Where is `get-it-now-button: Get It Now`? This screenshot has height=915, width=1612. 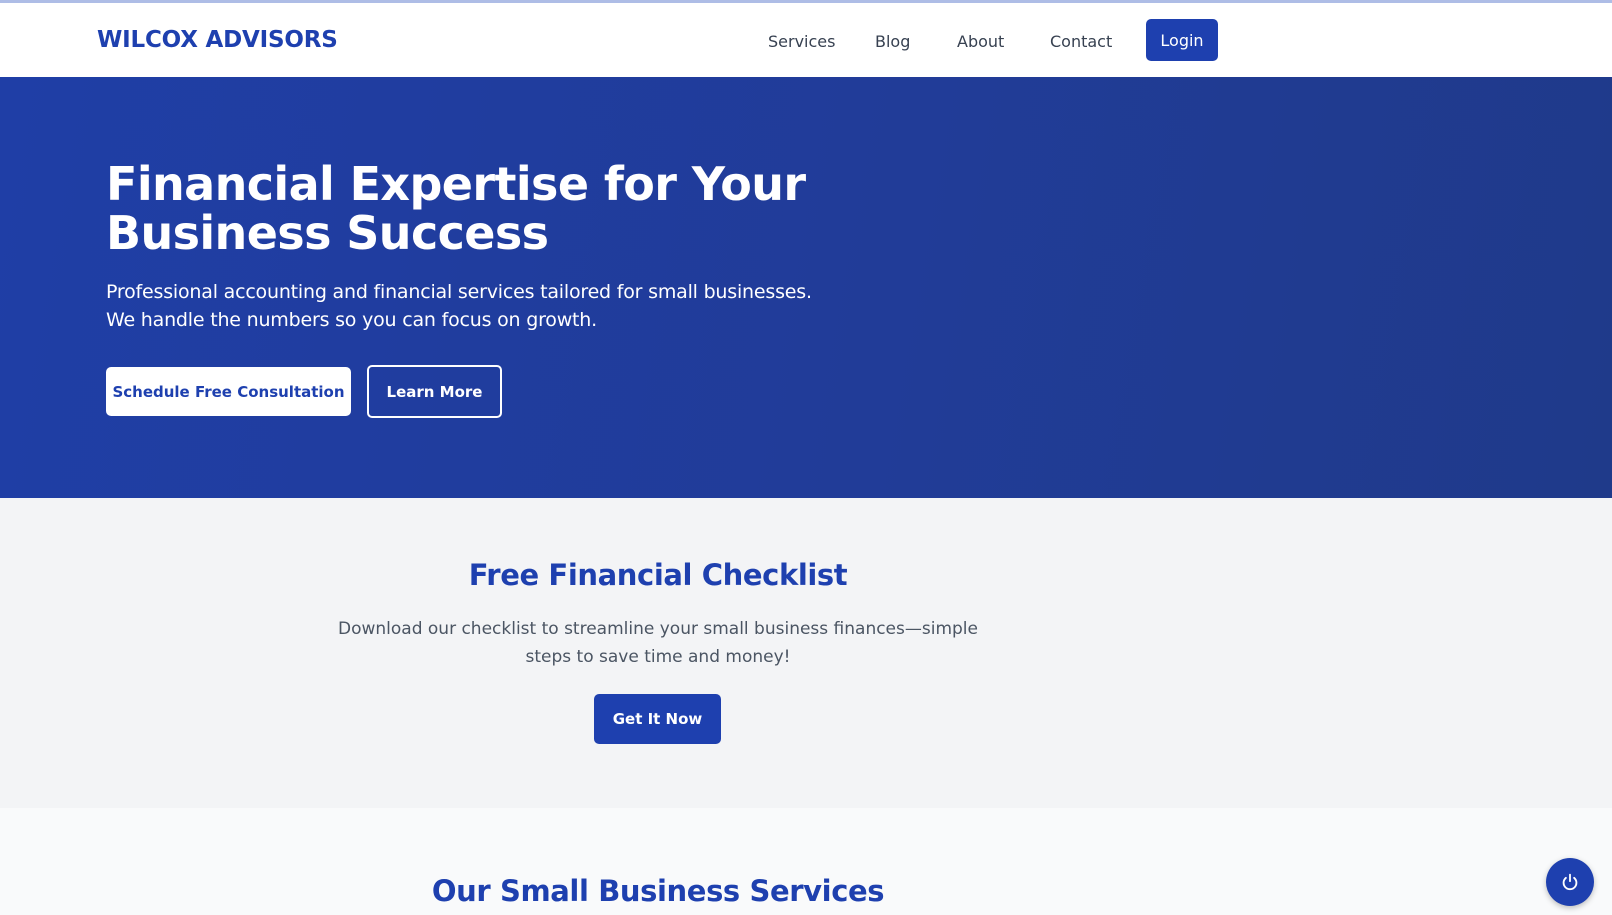
get-it-now-button: Get It Now is located at coordinates (657, 719).